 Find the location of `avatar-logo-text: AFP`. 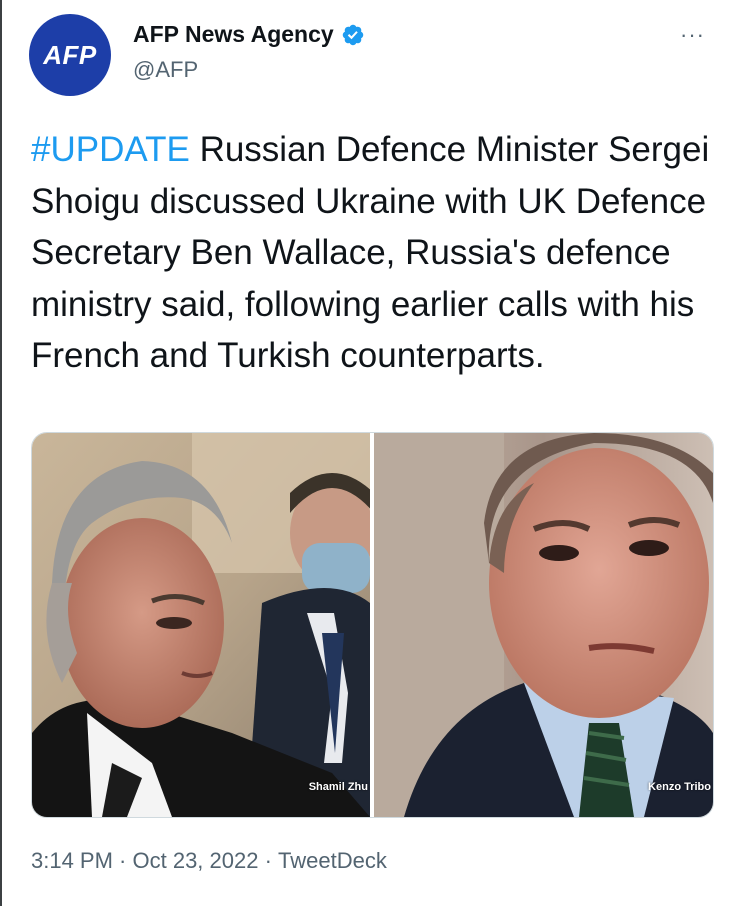

avatar-logo-text: AFP is located at coordinates (70, 54).